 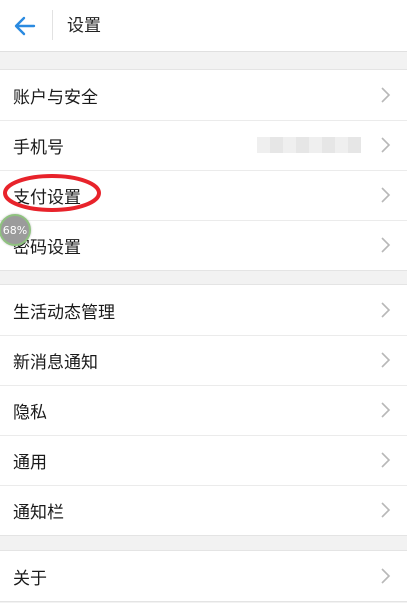 What do you see at coordinates (203, 310) in the screenshot?
I see `row-life-moments-management: 生活动态管理` at bounding box center [203, 310].